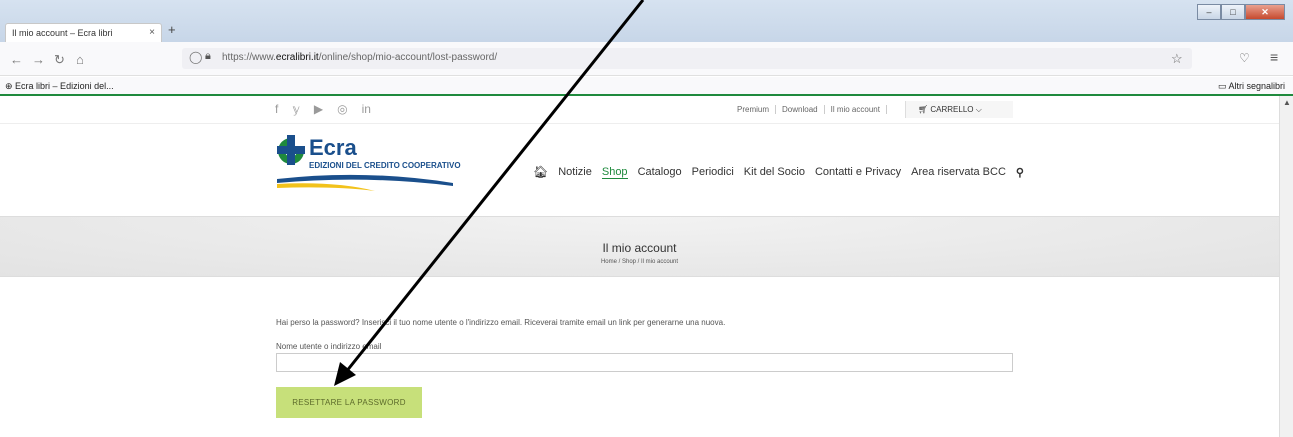  I want to click on link-my-account: Il mio account, so click(856, 109).